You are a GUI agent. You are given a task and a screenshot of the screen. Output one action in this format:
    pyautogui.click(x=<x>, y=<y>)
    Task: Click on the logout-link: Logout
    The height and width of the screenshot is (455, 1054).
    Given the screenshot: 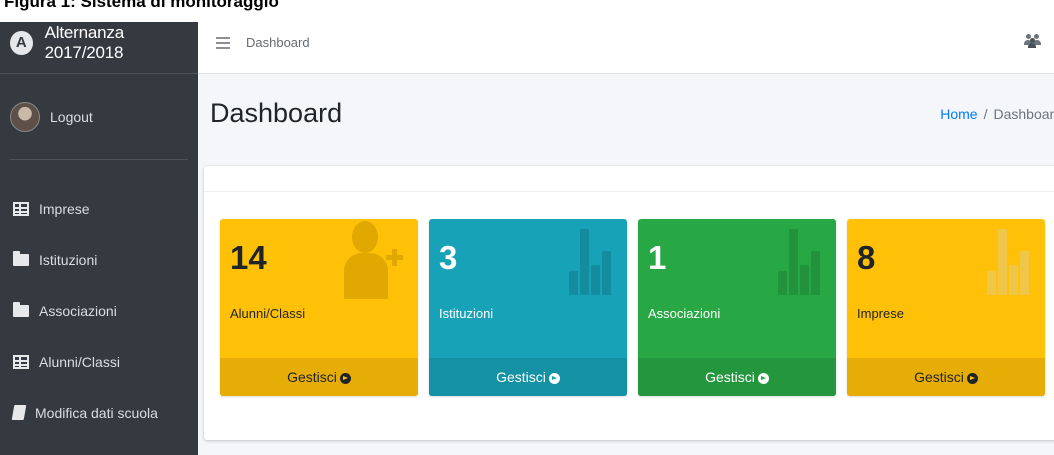 What is the action you would take?
    pyautogui.click(x=71, y=117)
    